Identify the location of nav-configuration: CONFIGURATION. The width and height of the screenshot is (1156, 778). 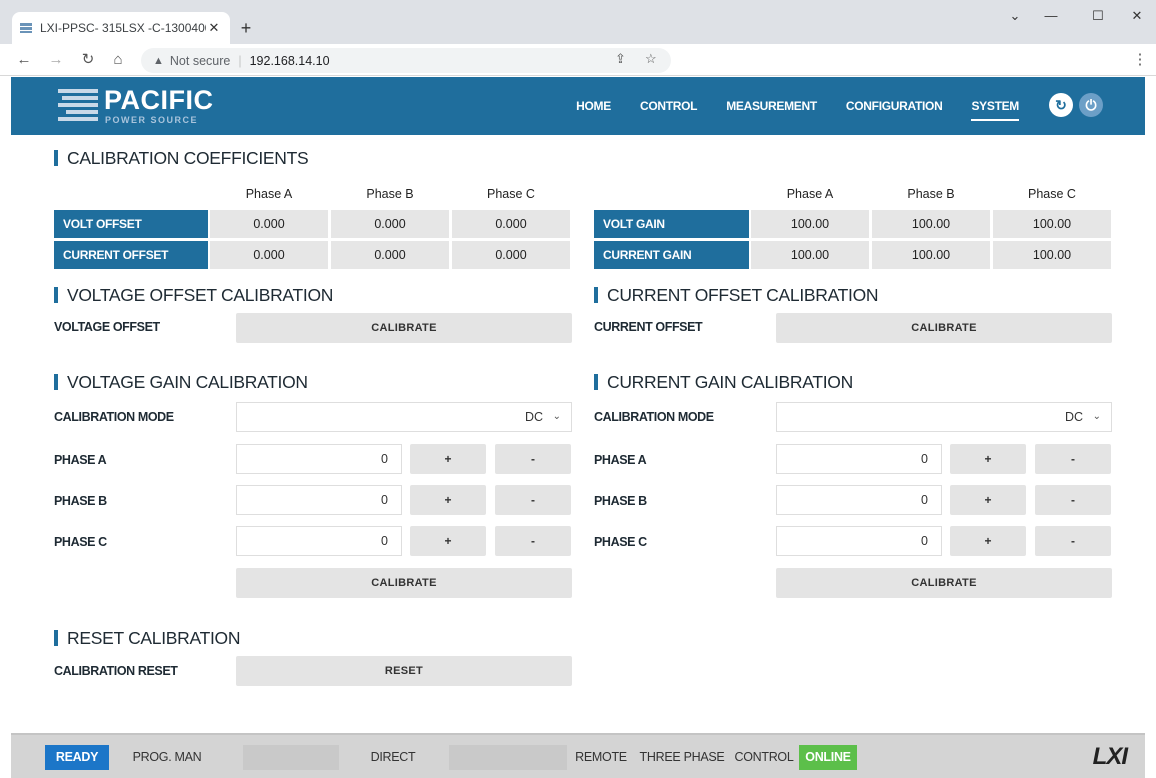
(894, 110).